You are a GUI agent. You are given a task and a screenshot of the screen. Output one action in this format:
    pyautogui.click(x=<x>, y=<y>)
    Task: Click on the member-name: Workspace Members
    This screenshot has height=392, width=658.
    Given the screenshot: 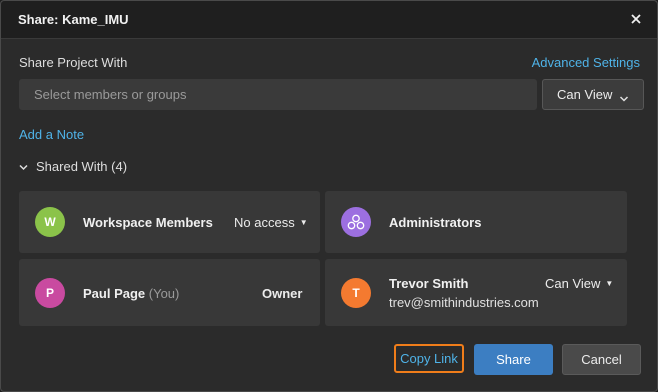 What is the action you would take?
    pyautogui.click(x=148, y=222)
    